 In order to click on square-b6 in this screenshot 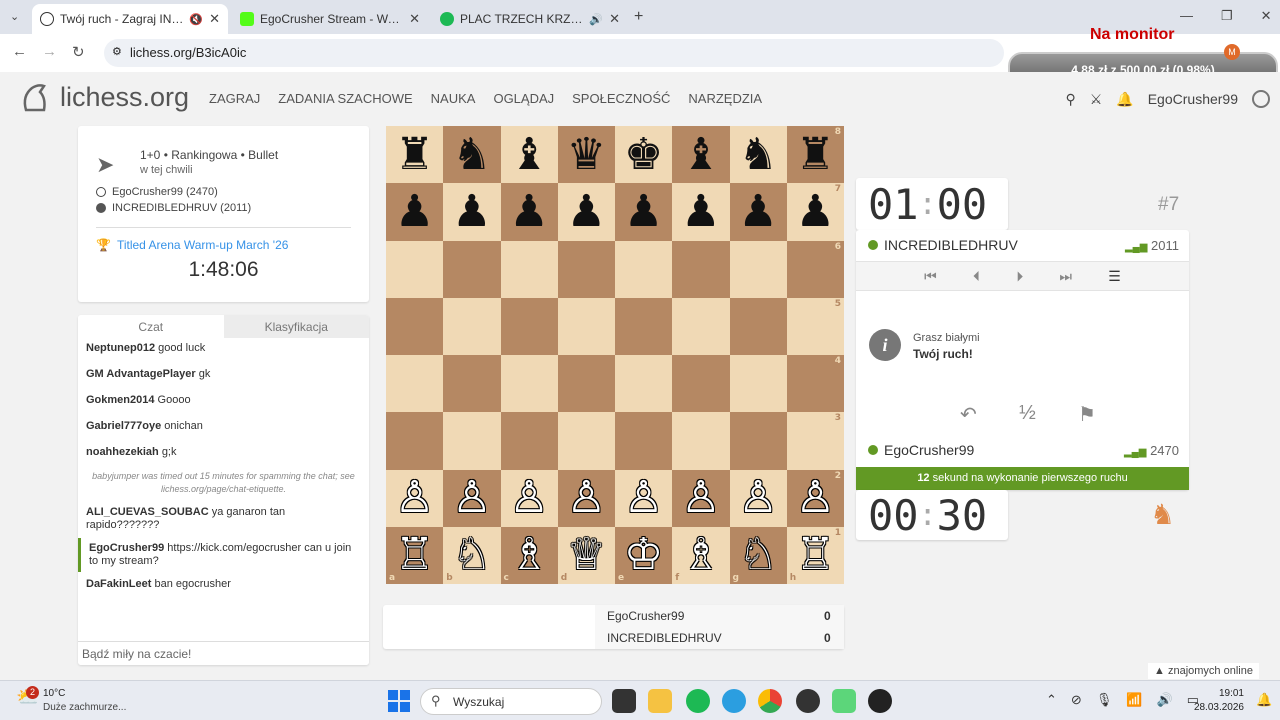, I will do `click(472, 269)`.